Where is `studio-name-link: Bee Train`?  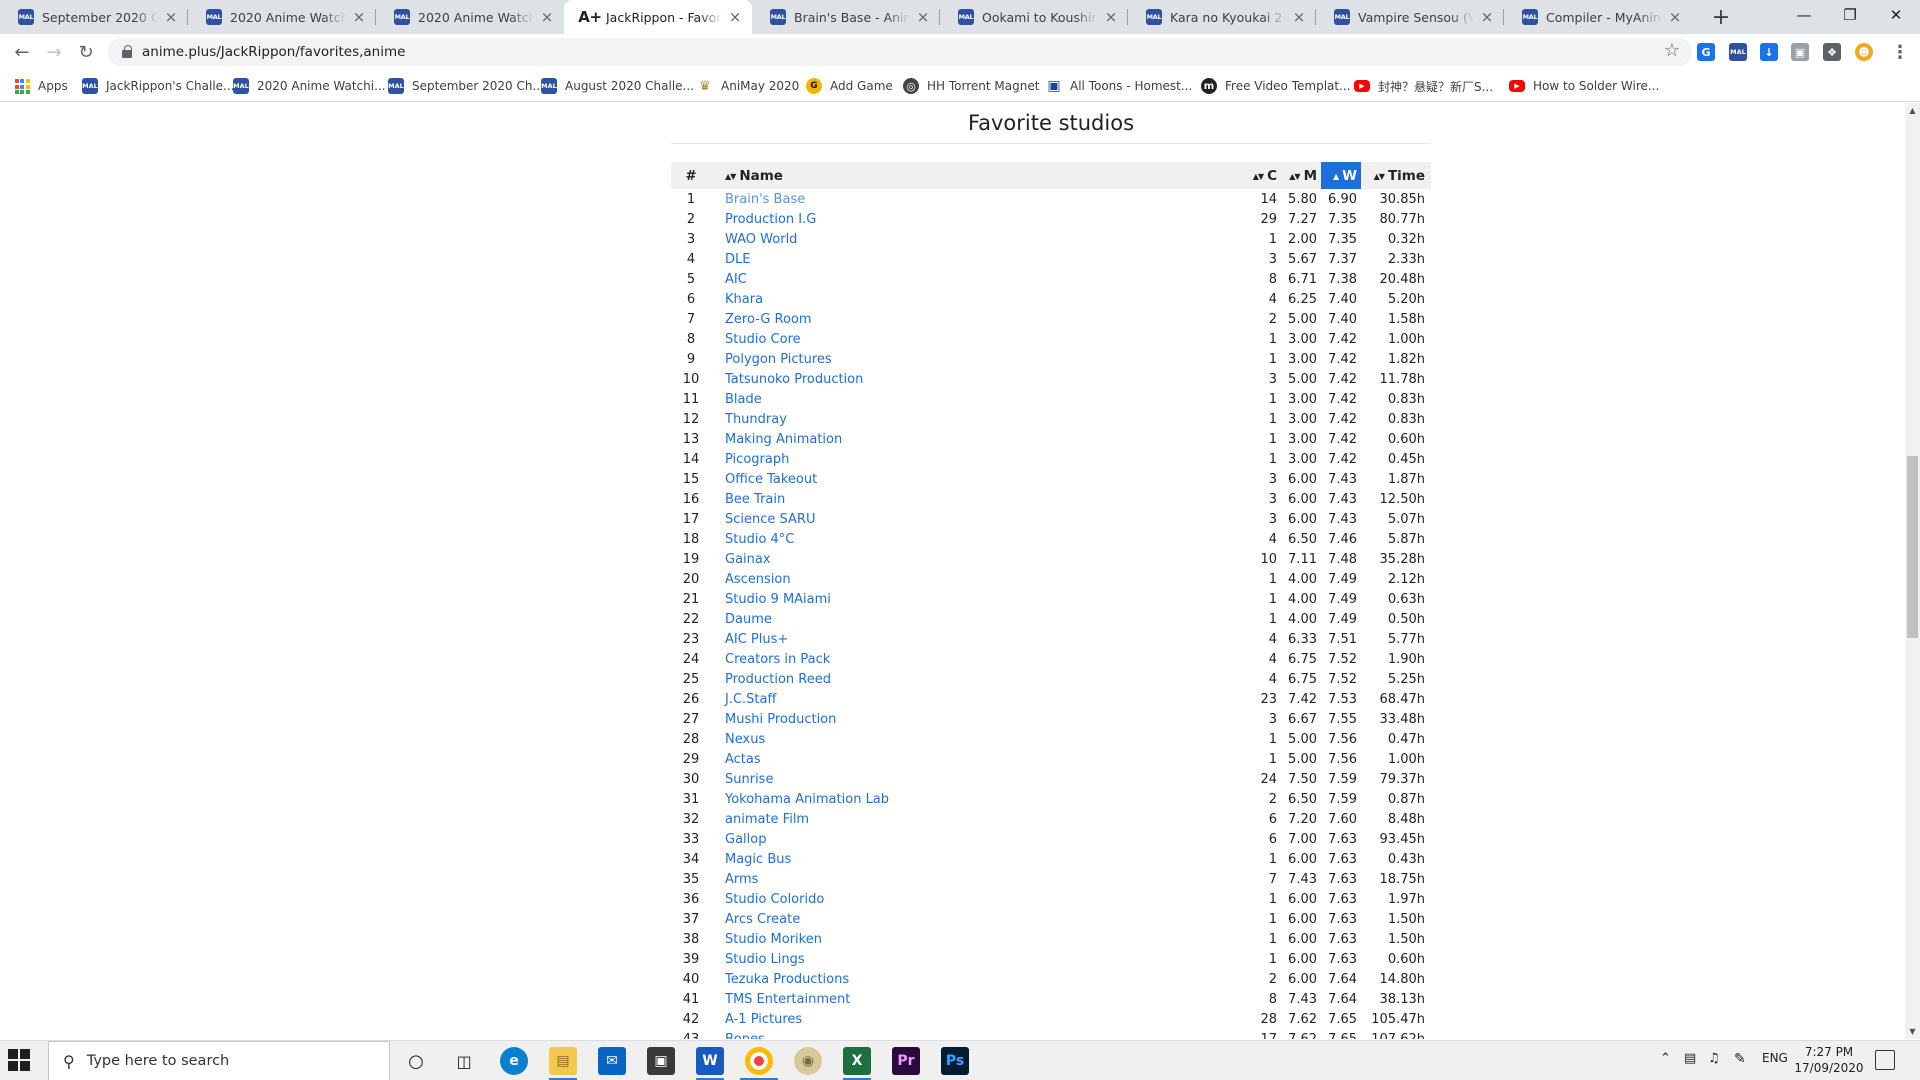
studio-name-link: Bee Train is located at coordinates (755, 499).